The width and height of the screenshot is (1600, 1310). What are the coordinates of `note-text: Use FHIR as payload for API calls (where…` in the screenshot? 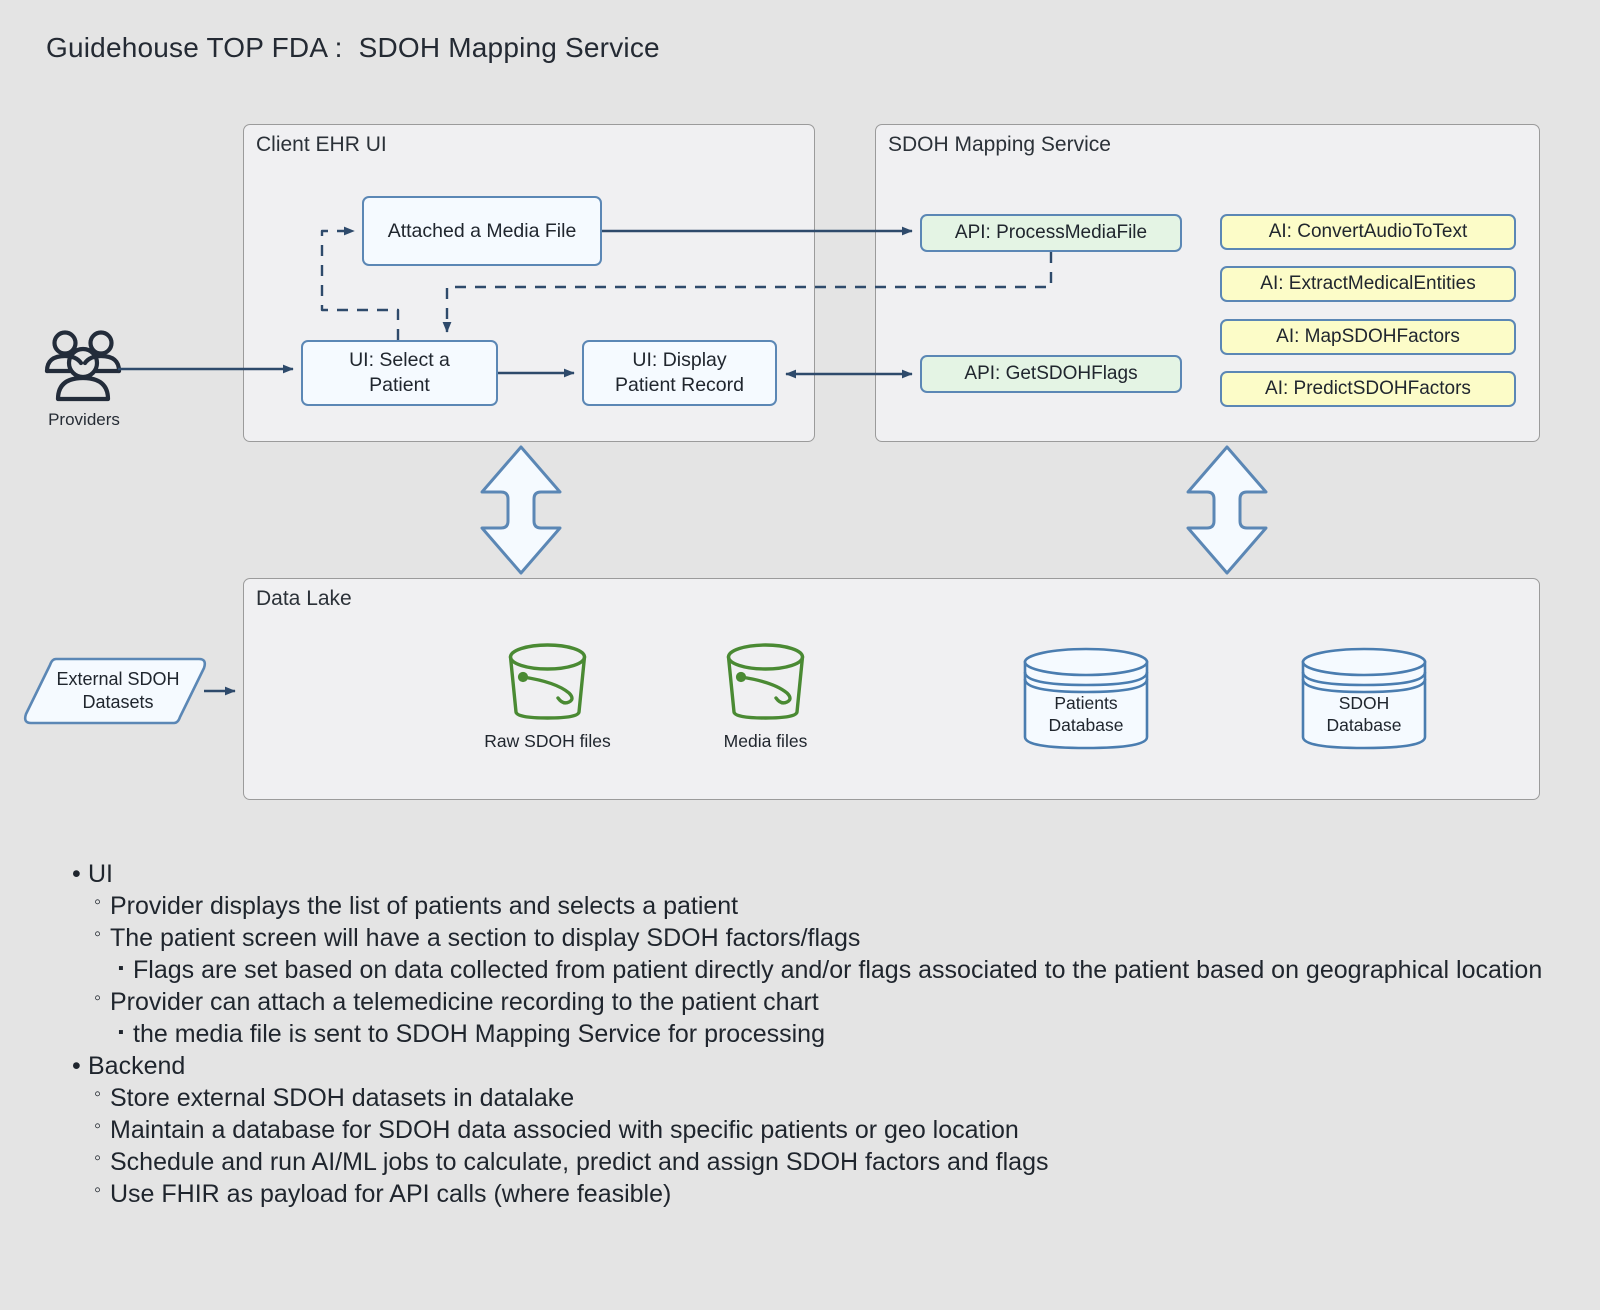 It's located at (391, 1194).